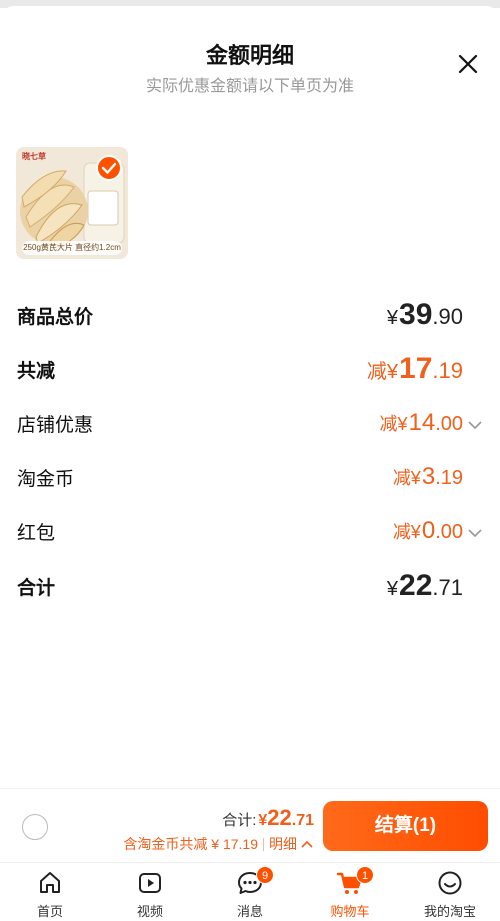 The width and height of the screenshot is (500, 921). What do you see at coordinates (149, 911) in the screenshot?
I see `tab-video-label: 视频` at bounding box center [149, 911].